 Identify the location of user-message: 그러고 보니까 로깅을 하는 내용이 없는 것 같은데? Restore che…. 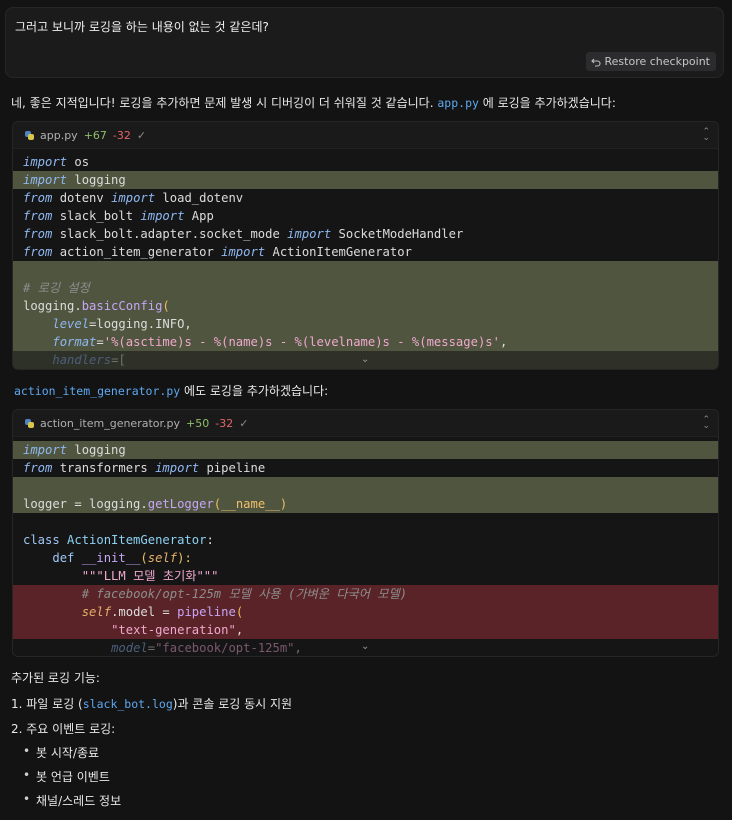
(364, 42).